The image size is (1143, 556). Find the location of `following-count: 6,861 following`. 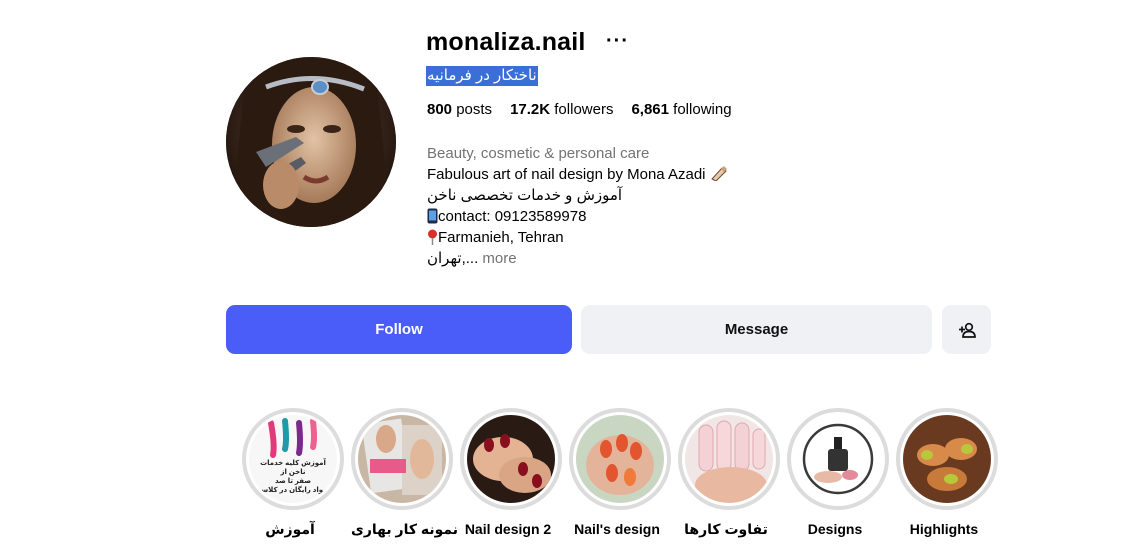

following-count: 6,861 following is located at coordinates (681, 109).